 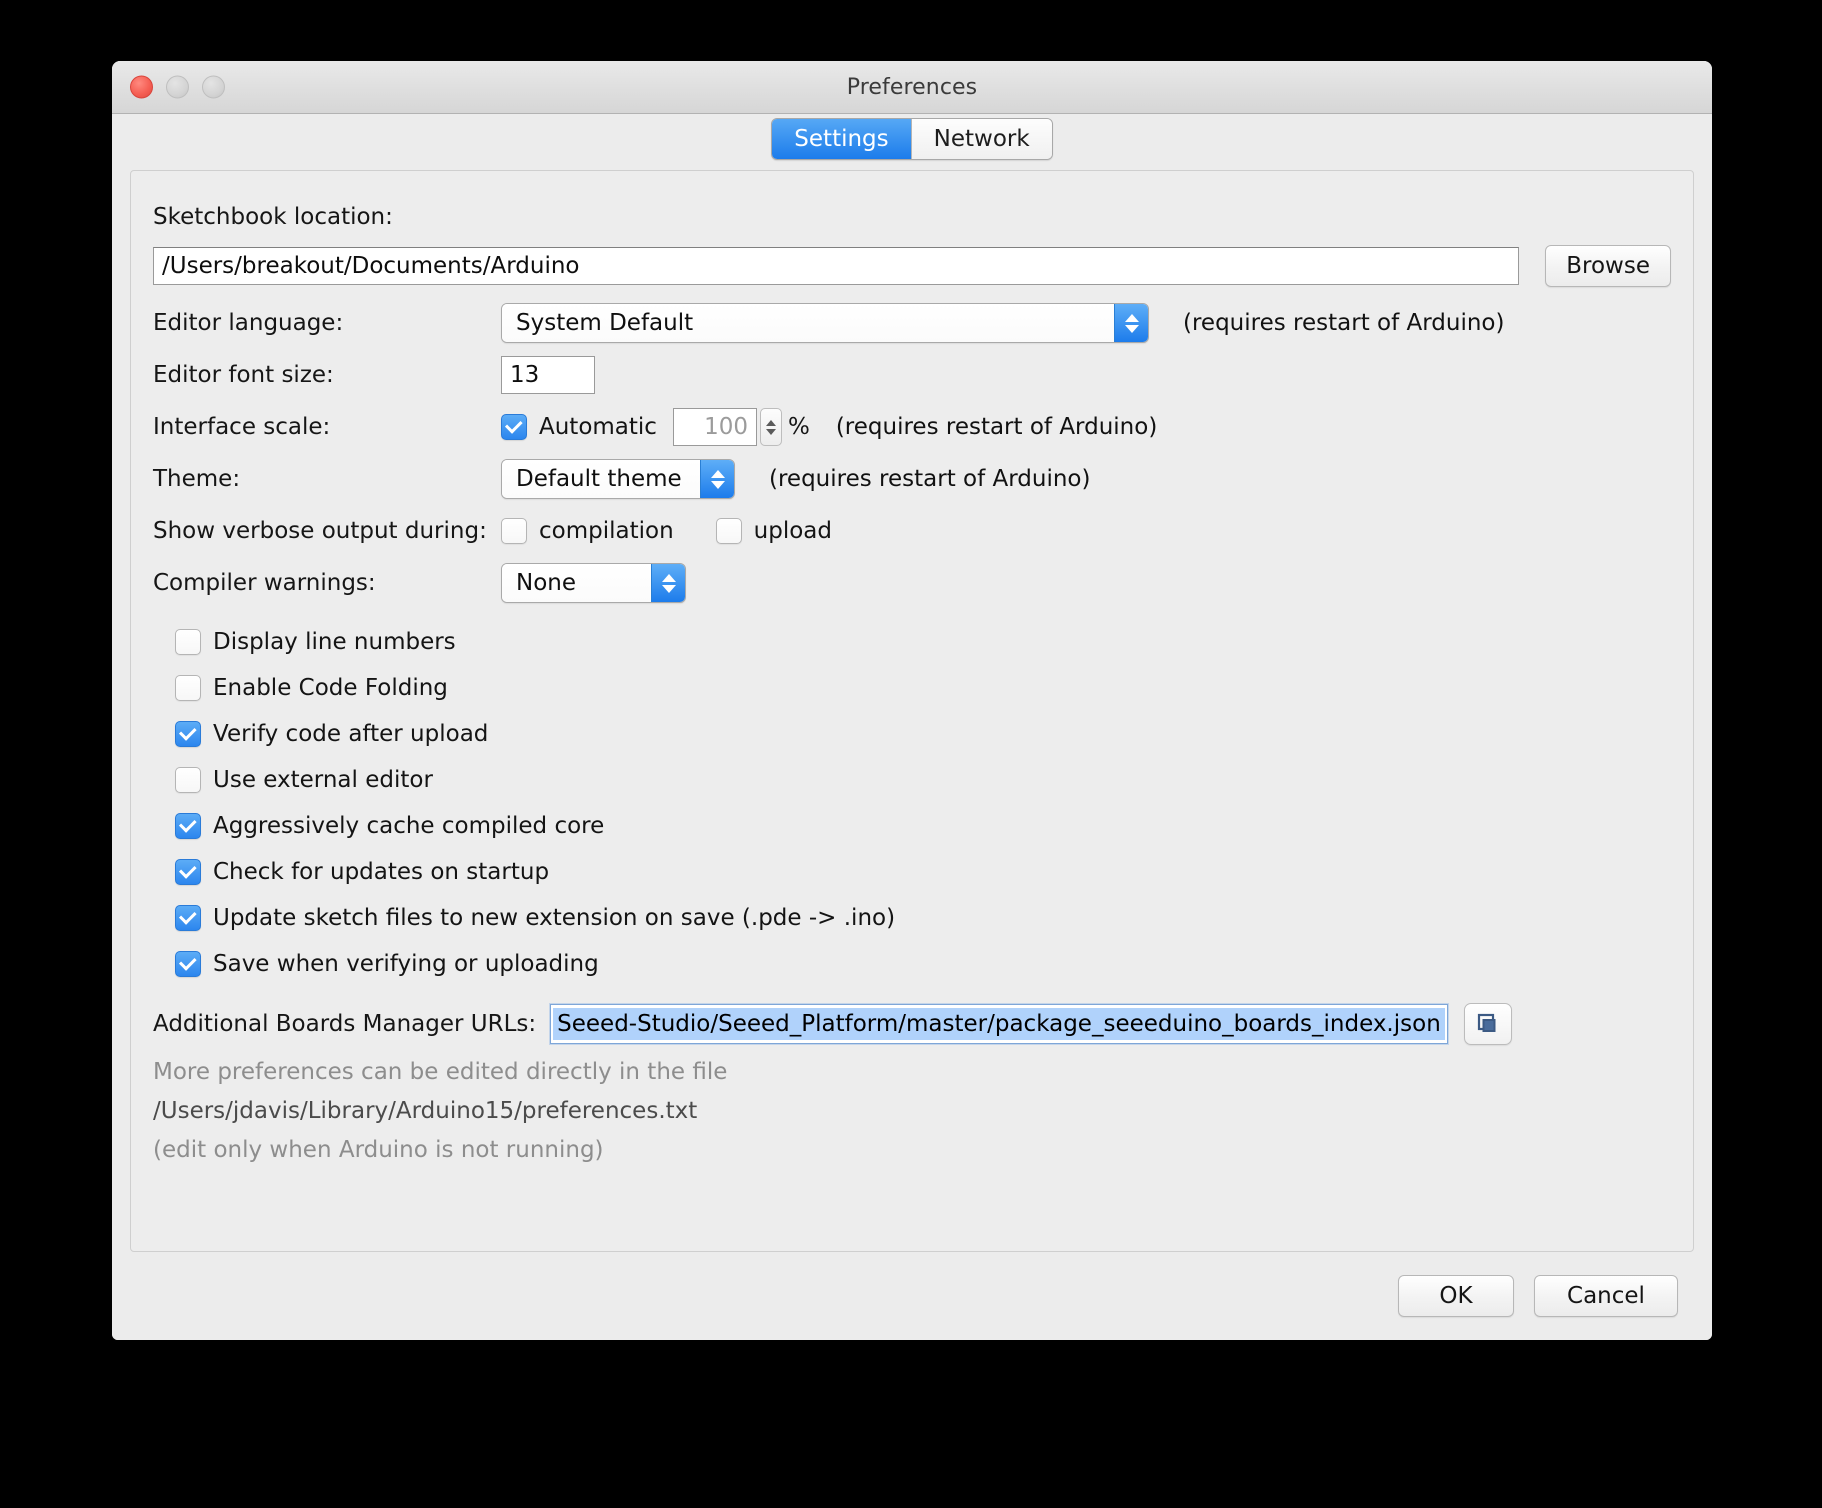 I want to click on browse-button: Browse, so click(x=1608, y=266).